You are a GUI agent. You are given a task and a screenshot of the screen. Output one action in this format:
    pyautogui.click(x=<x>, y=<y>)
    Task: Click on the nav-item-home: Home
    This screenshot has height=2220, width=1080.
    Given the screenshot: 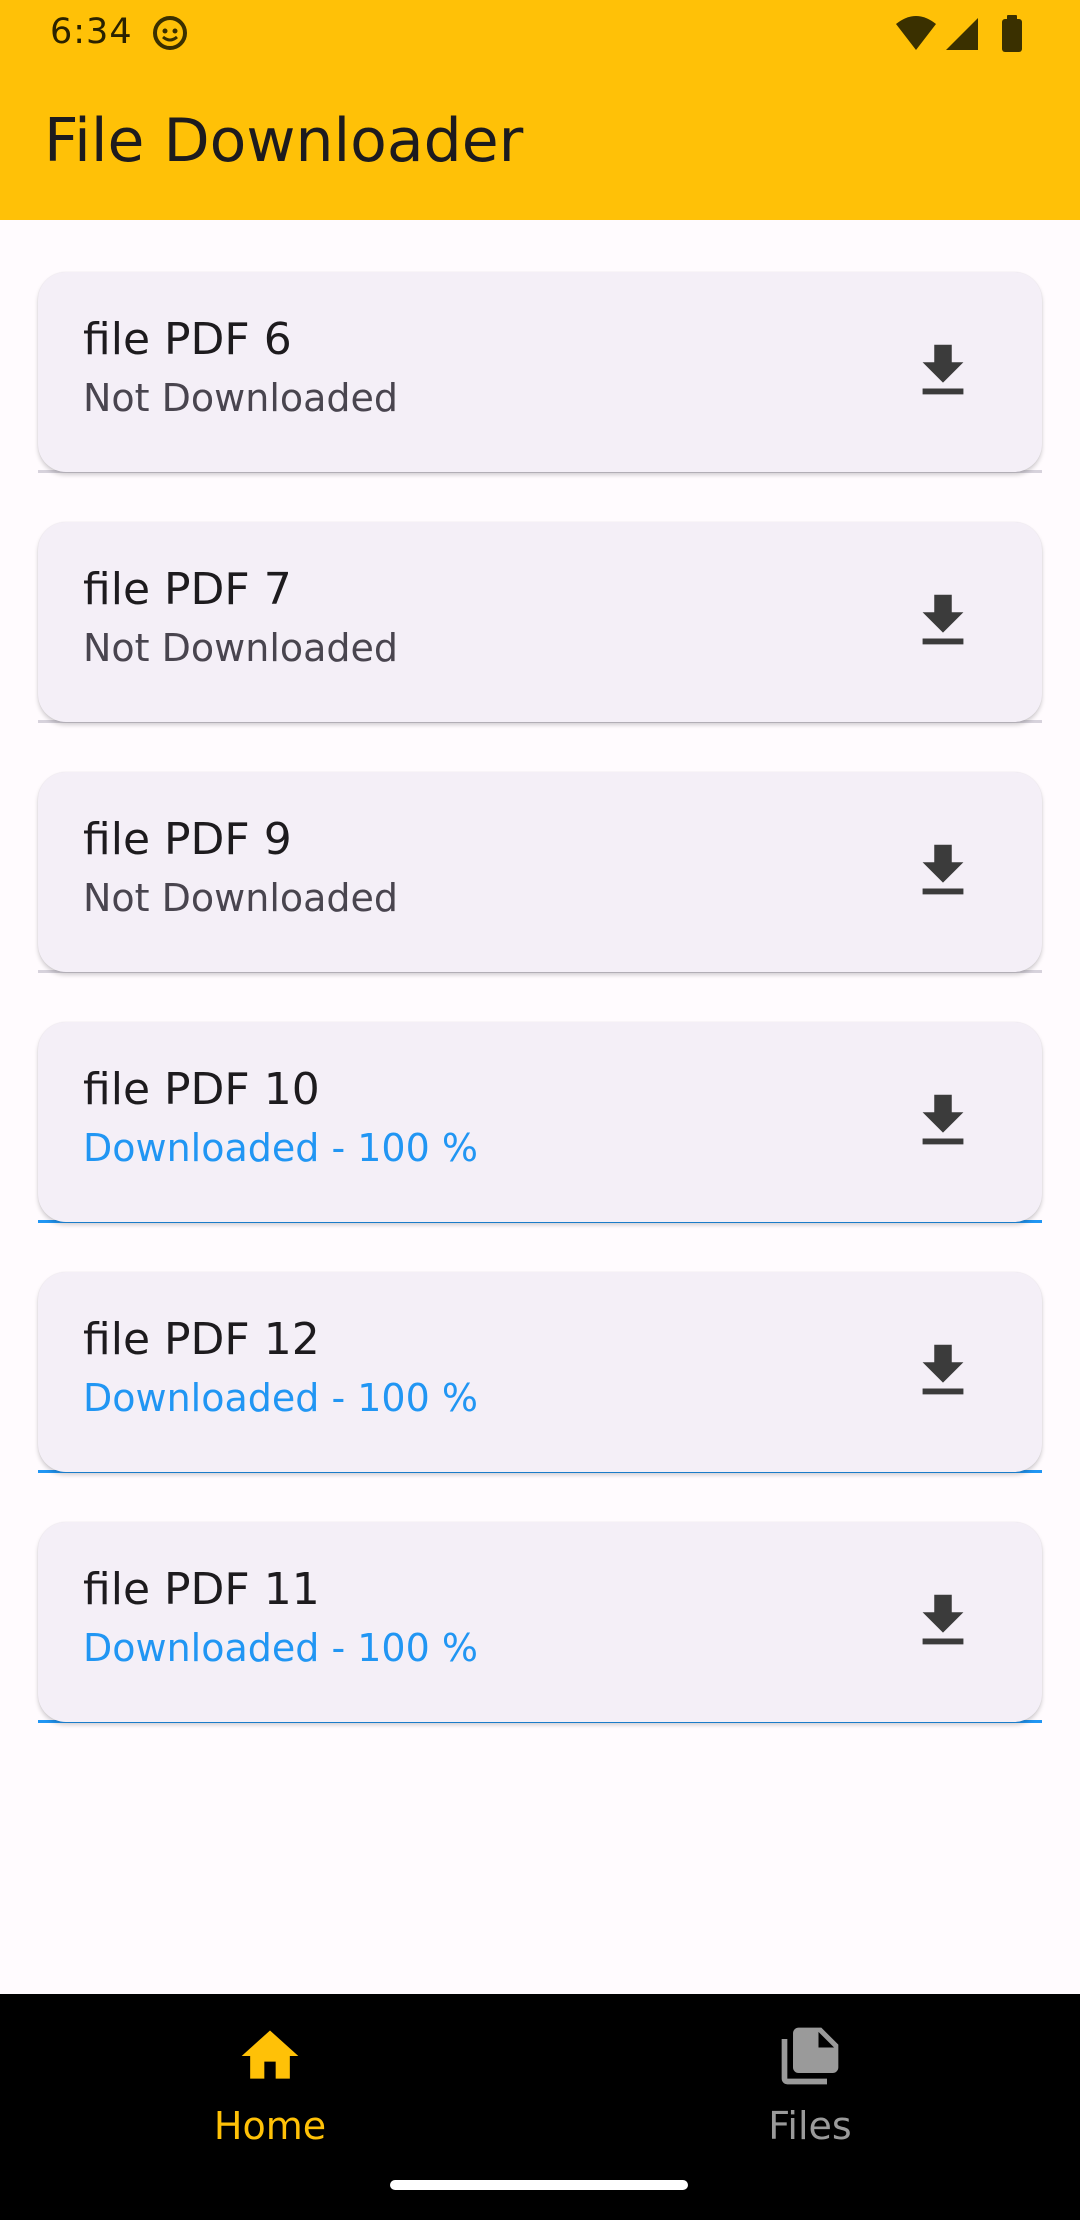 What is the action you would take?
    pyautogui.click(x=270, y=2089)
    